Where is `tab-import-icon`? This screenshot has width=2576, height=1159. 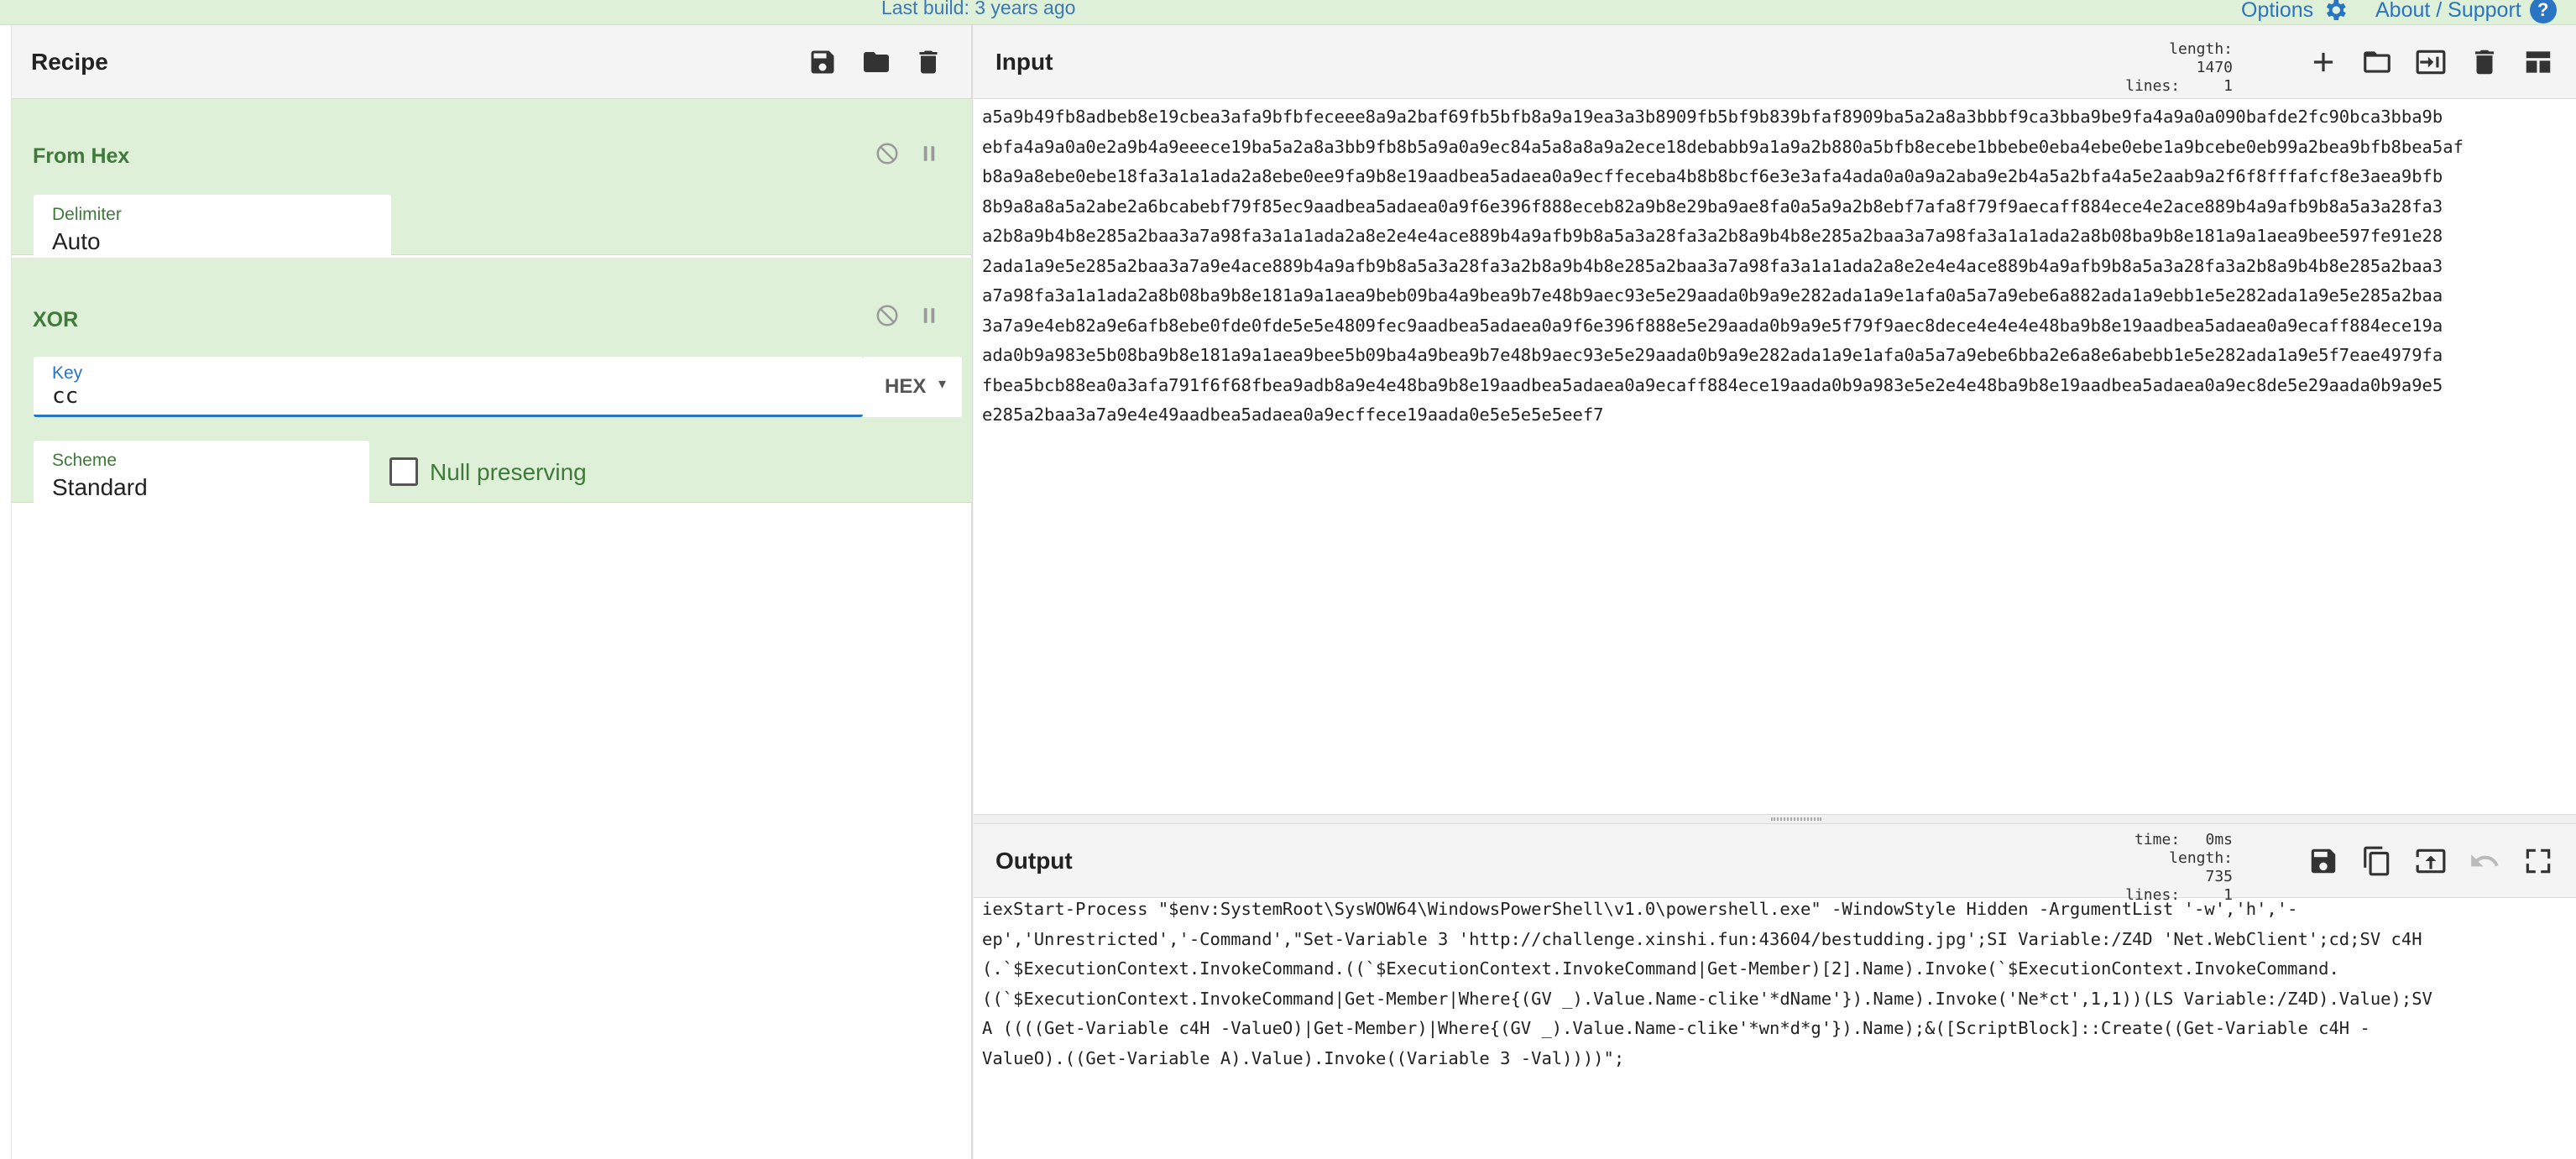 tab-import-icon is located at coordinates (2431, 62).